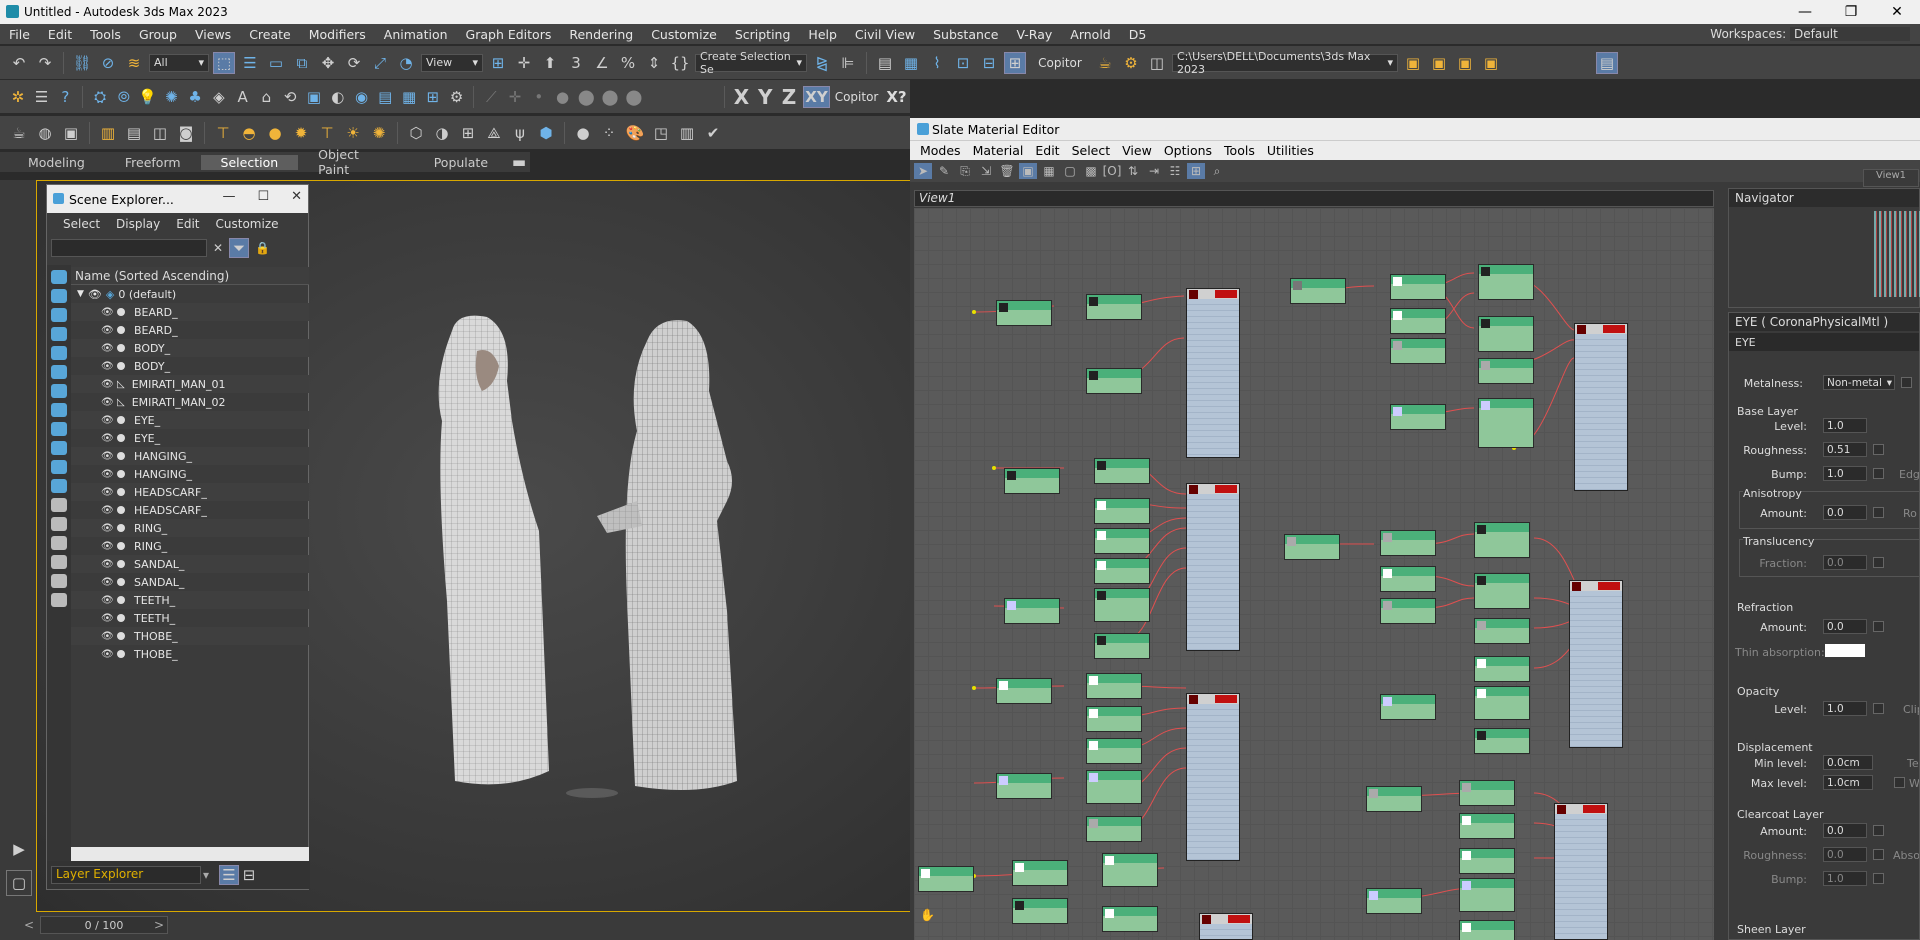 The width and height of the screenshot is (1920, 940). What do you see at coordinates (190, 528) in the screenshot?
I see `list-item: 👁 RING_` at bounding box center [190, 528].